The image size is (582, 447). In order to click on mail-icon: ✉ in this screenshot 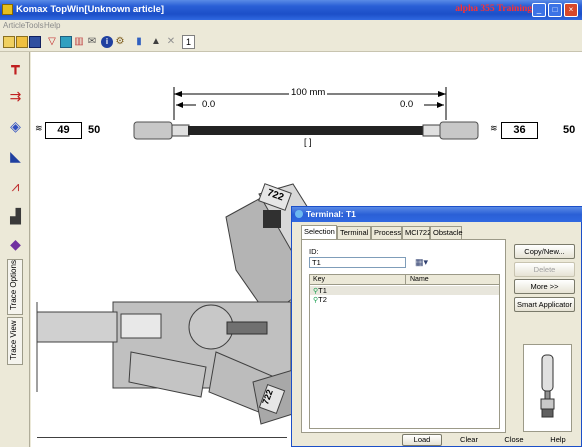, I will do `click(92, 42)`.